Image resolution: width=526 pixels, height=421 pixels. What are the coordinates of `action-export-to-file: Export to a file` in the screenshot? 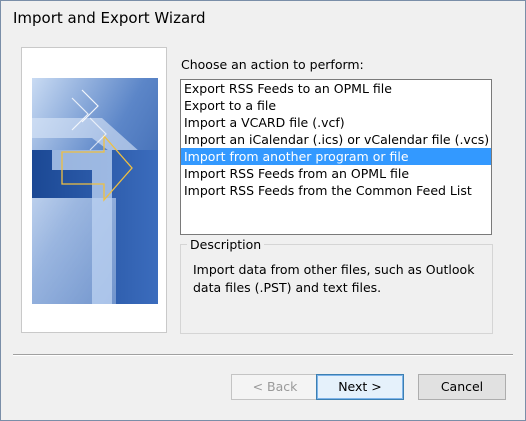 It's located at (336, 105).